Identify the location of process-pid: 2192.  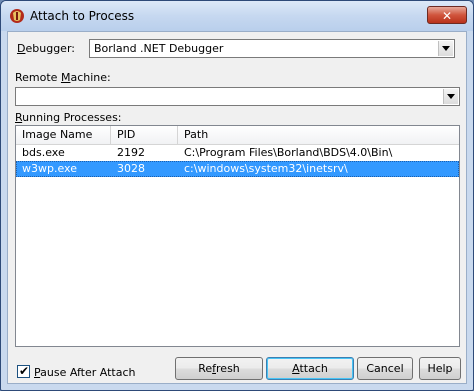
(131, 152).